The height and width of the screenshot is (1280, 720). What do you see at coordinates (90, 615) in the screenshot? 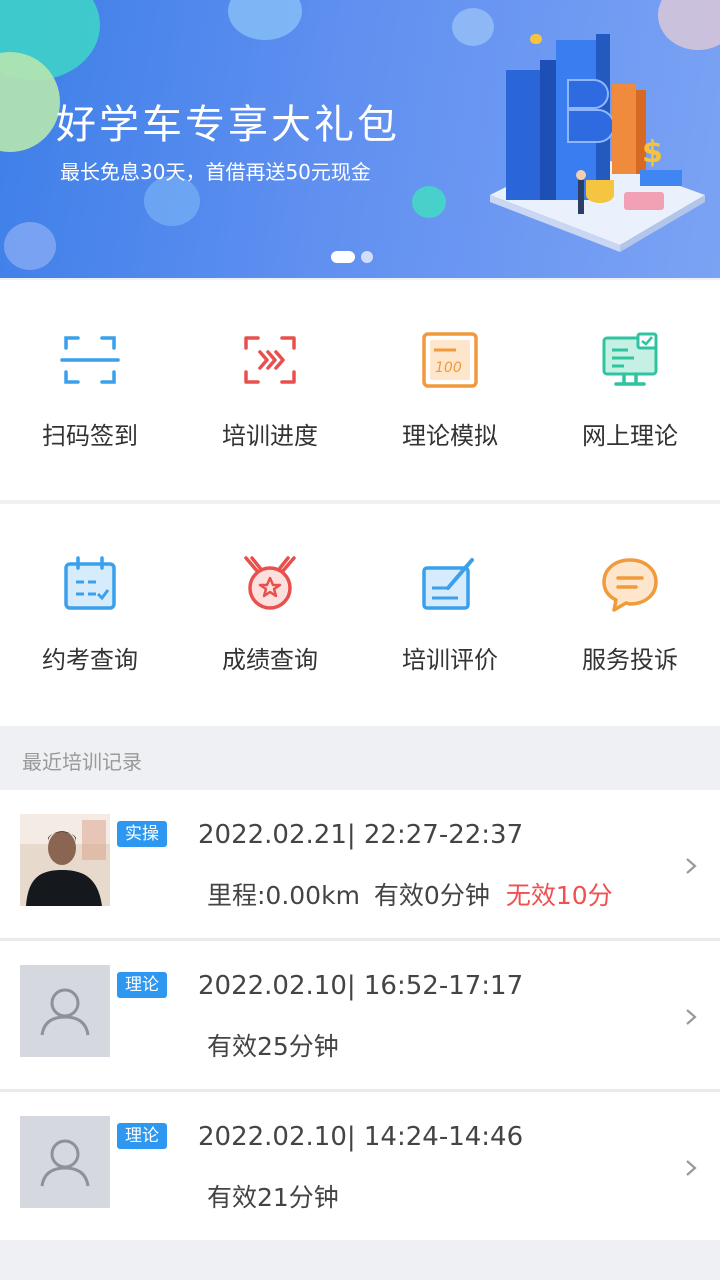
I see `menu-exam-booking-query: 约考查询` at bounding box center [90, 615].